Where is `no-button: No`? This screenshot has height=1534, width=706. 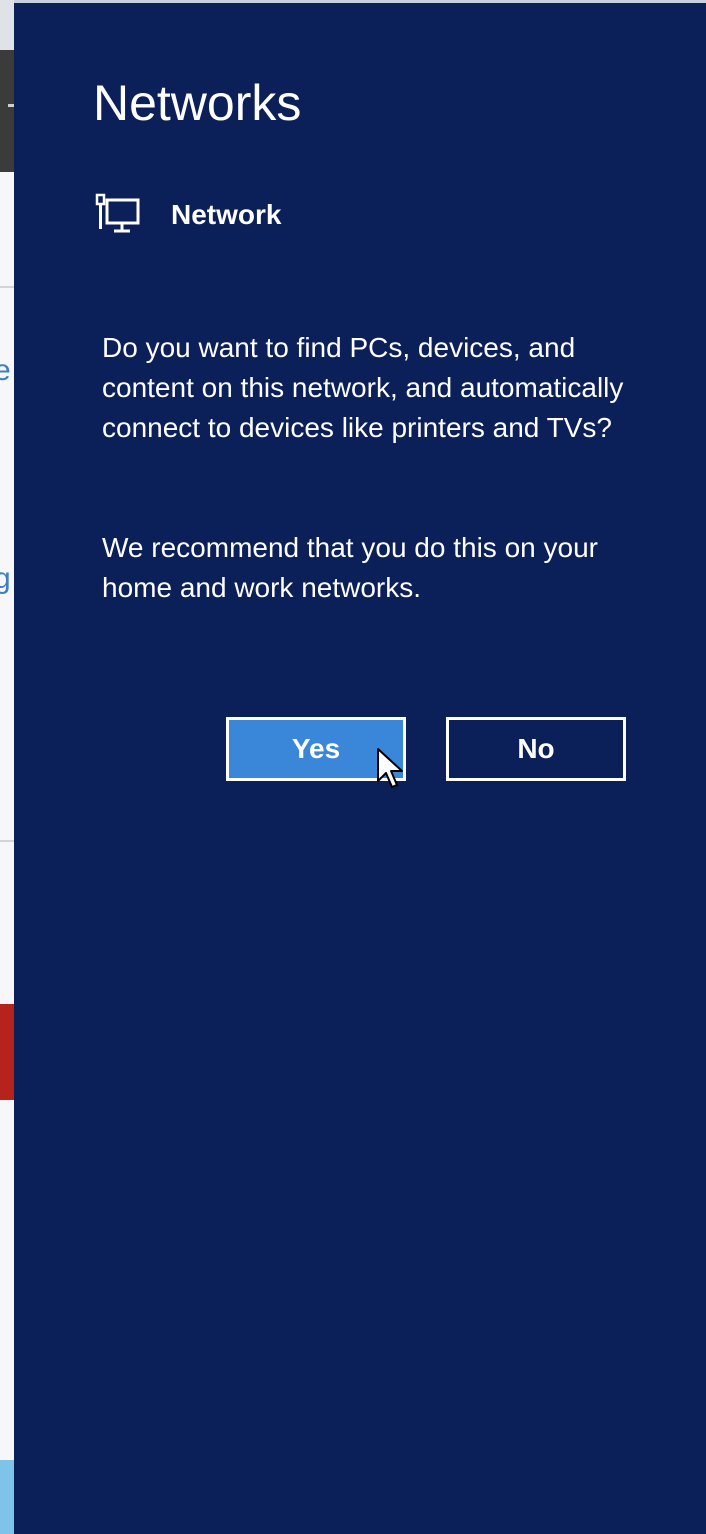 no-button: No is located at coordinates (536, 749).